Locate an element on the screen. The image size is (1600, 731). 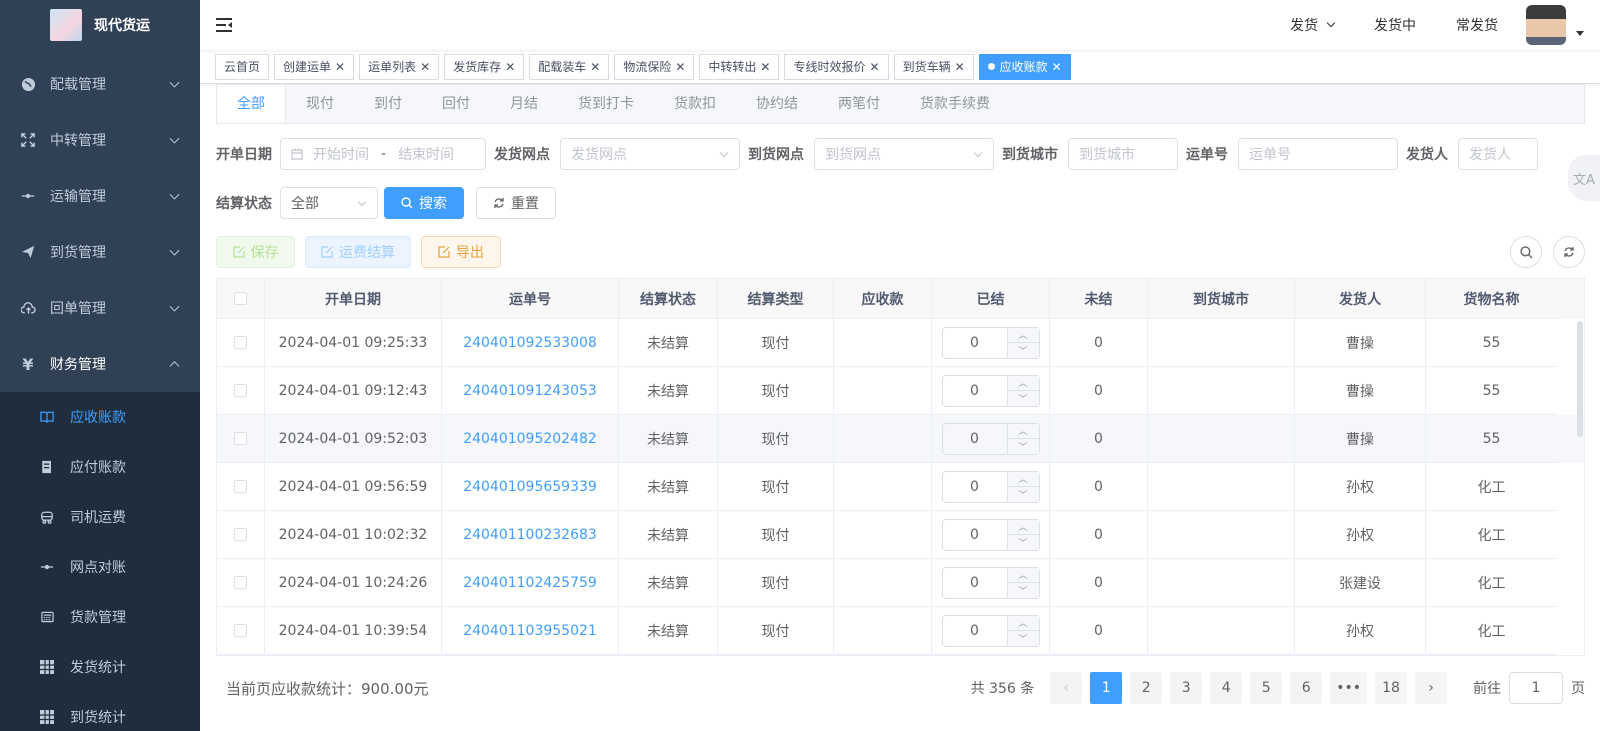
page-number: 1 is located at coordinates (1106, 688).